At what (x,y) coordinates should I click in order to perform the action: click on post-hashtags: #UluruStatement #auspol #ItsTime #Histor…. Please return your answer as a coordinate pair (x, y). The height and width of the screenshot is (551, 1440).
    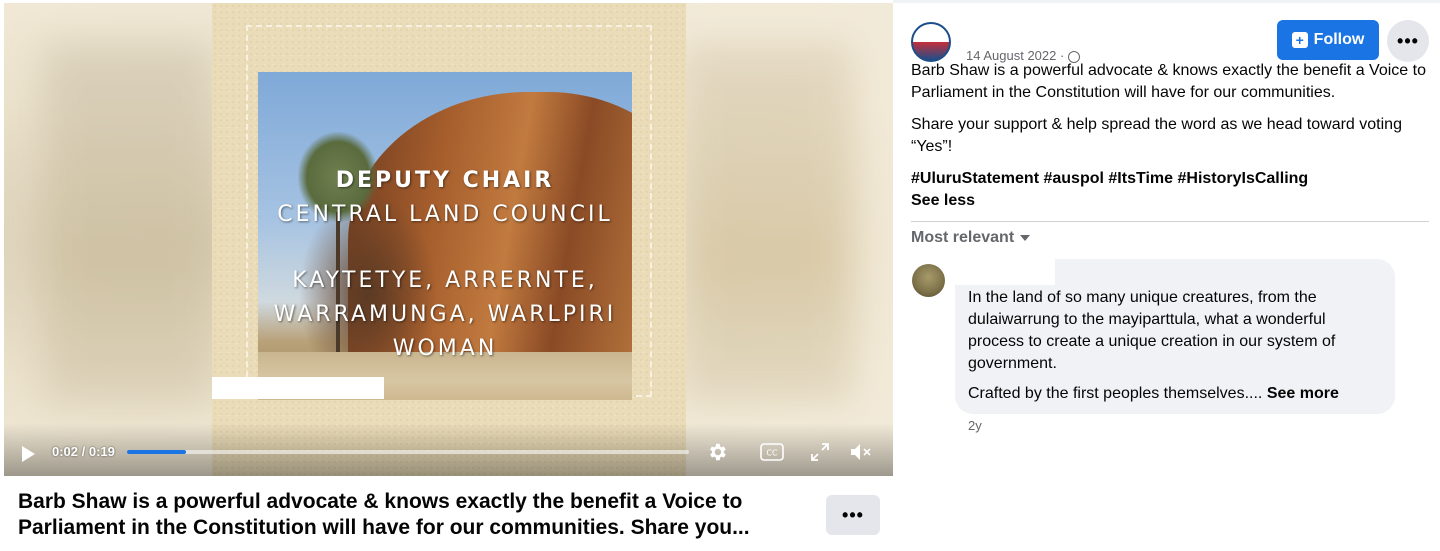
    Looking at the image, I should click on (1171, 179).